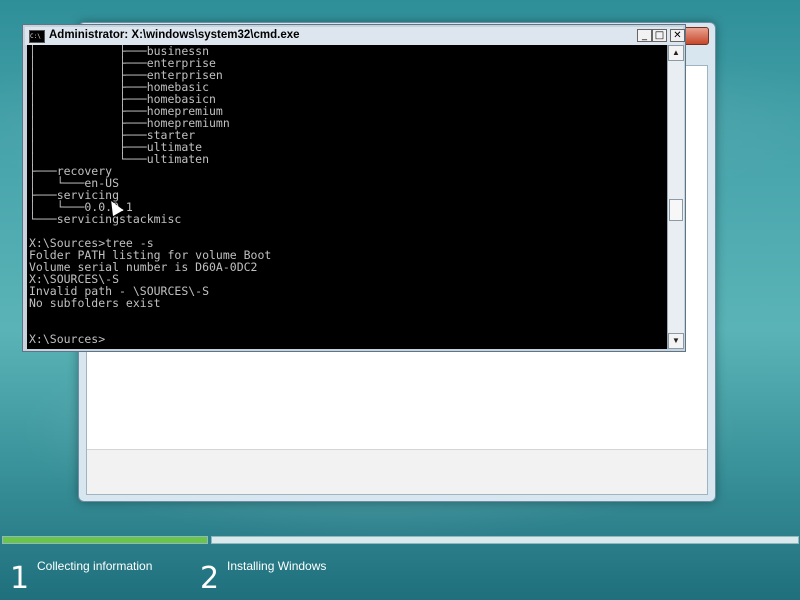 This screenshot has width=800, height=600. I want to click on step-1-progress-fill, so click(105, 540).